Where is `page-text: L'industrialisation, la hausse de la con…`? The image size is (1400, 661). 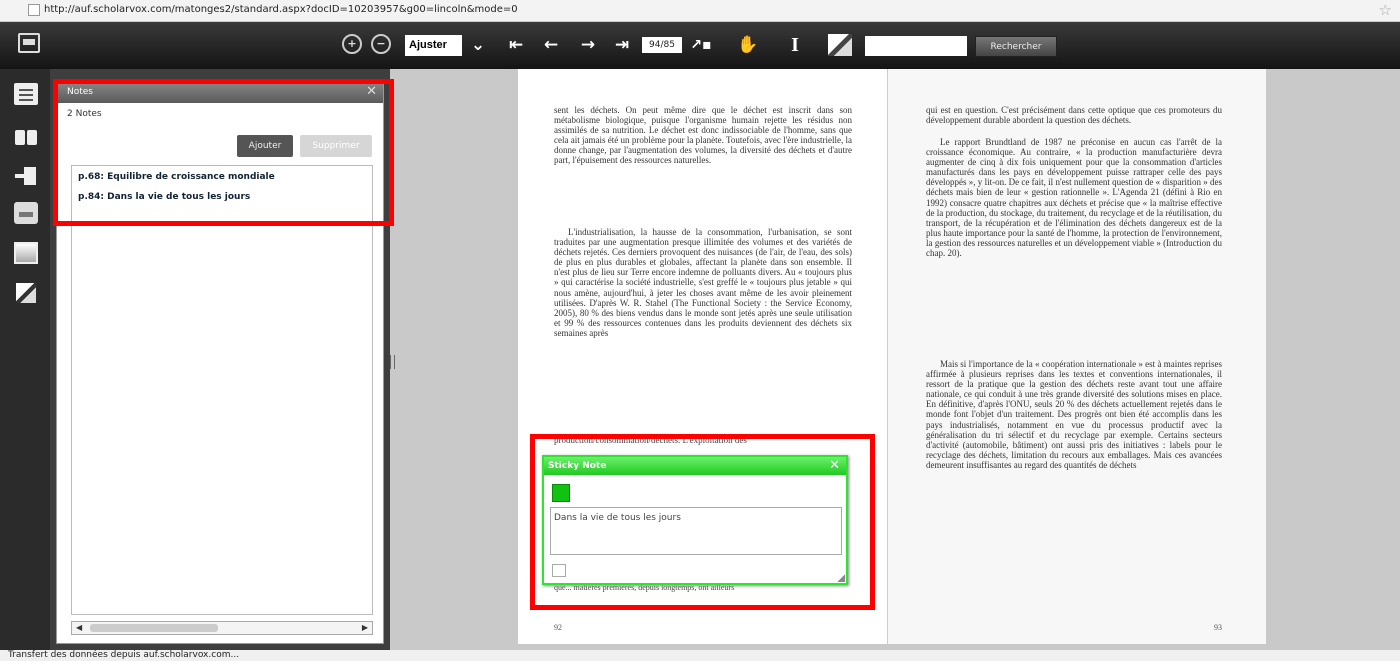 page-text: L'industrialisation, la hausse de la con… is located at coordinates (703, 282).